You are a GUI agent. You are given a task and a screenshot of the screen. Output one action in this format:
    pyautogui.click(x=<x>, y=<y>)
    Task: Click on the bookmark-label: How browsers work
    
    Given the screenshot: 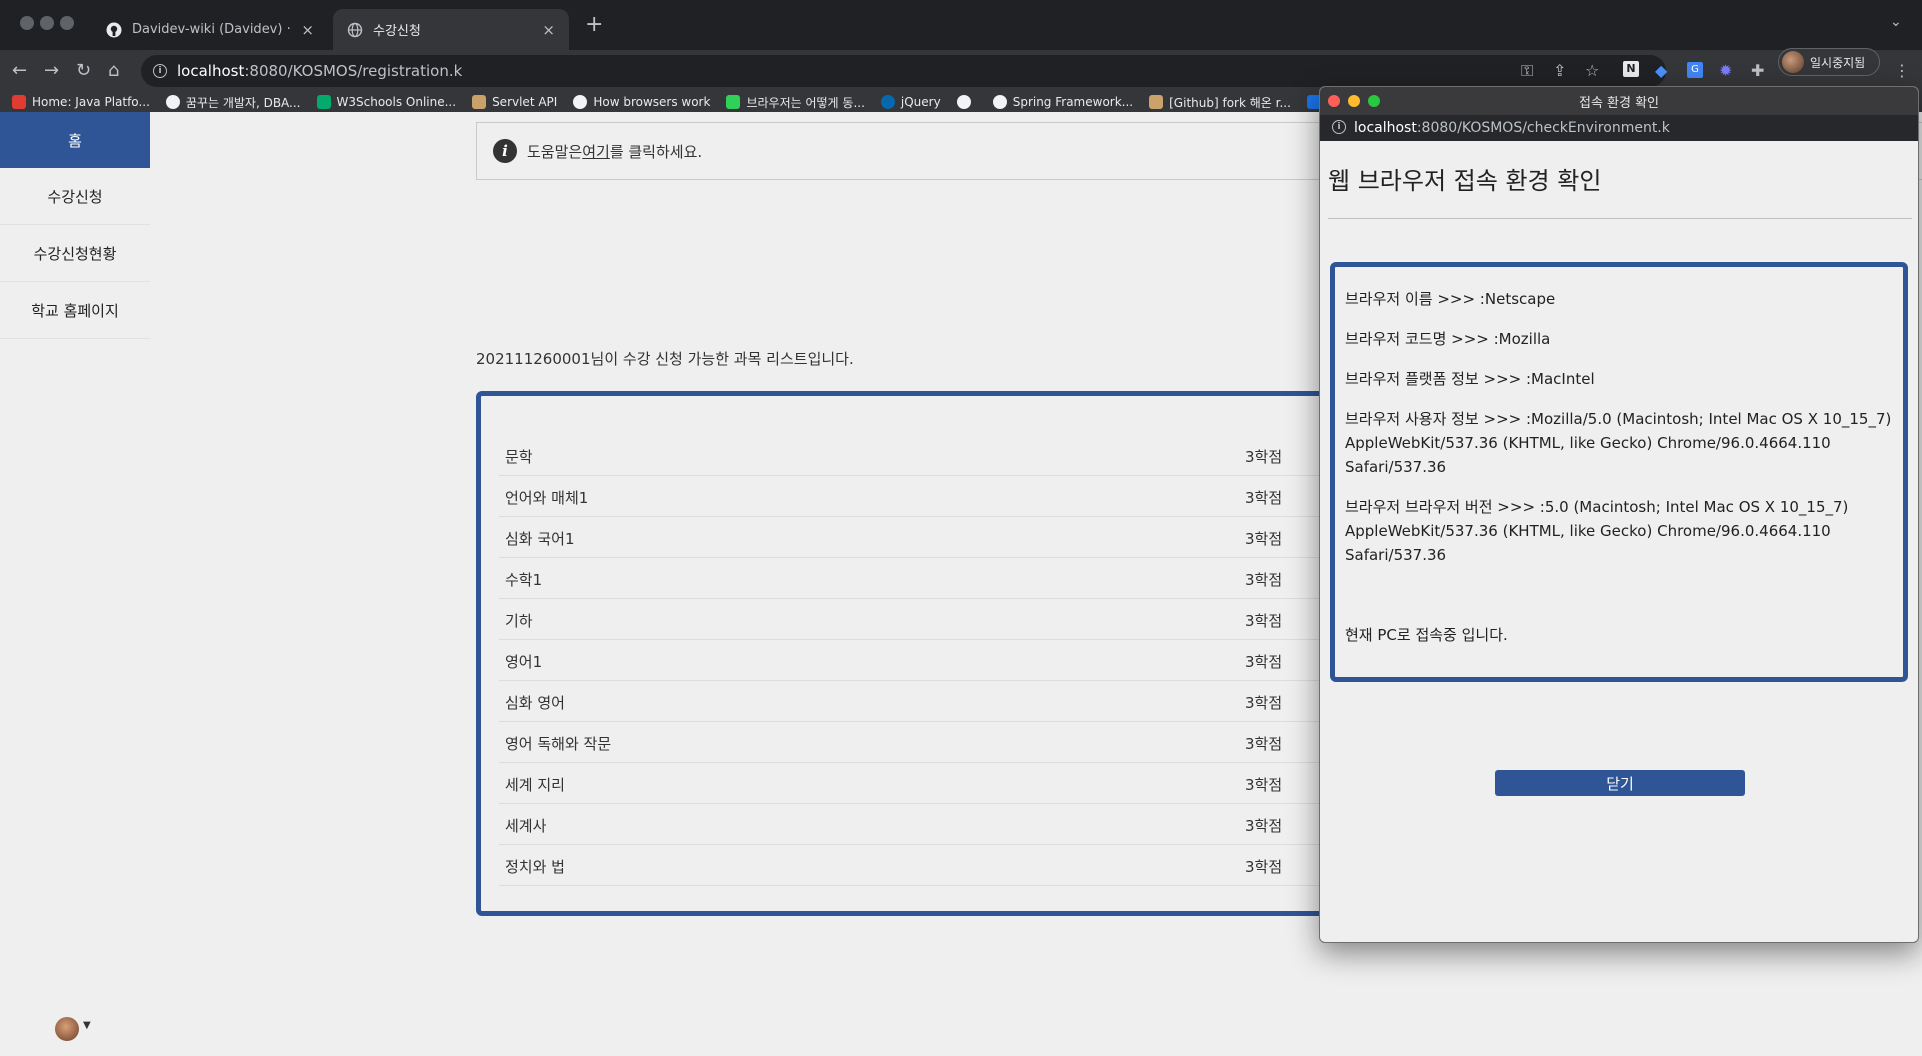 What is the action you would take?
    pyautogui.click(x=652, y=102)
    